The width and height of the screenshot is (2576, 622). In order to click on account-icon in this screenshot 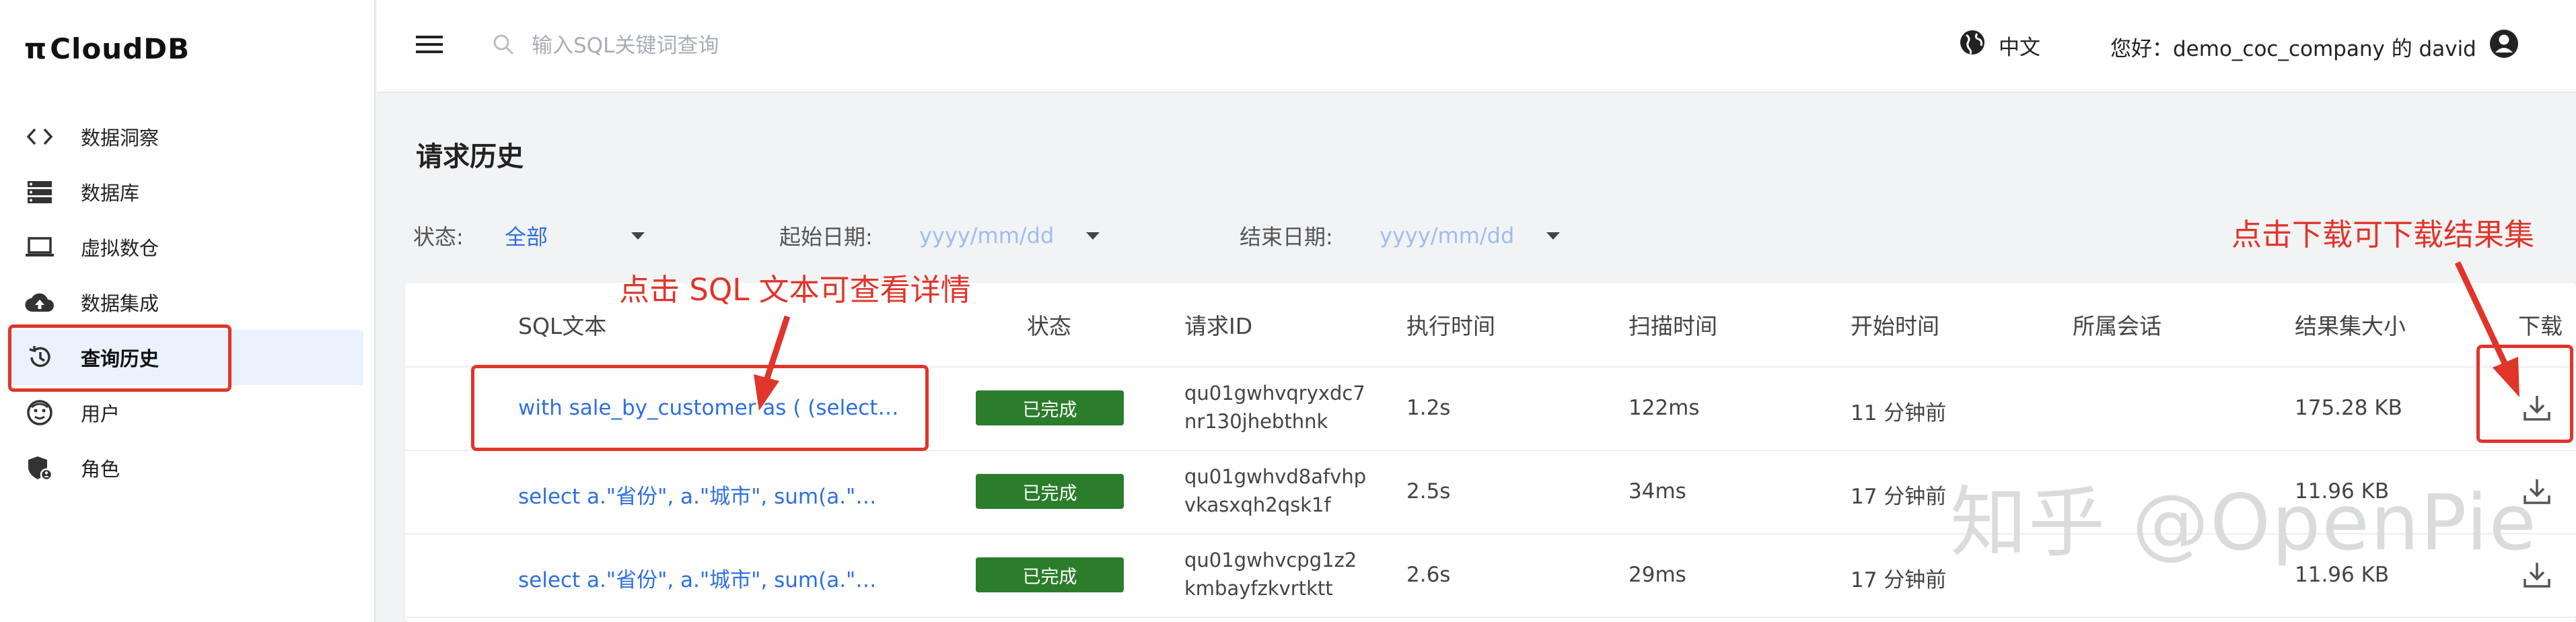, I will do `click(2504, 46)`.